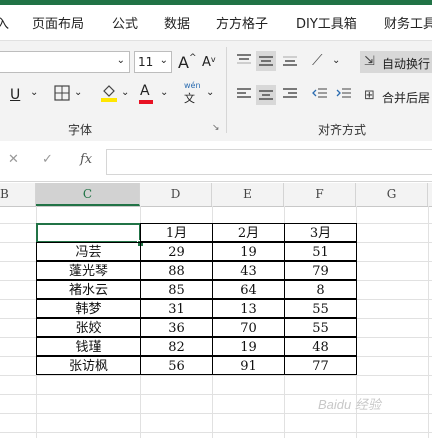 This screenshot has height=438, width=432. What do you see at coordinates (47, 159) in the screenshot?
I see `confirm-icon: ✓` at bounding box center [47, 159].